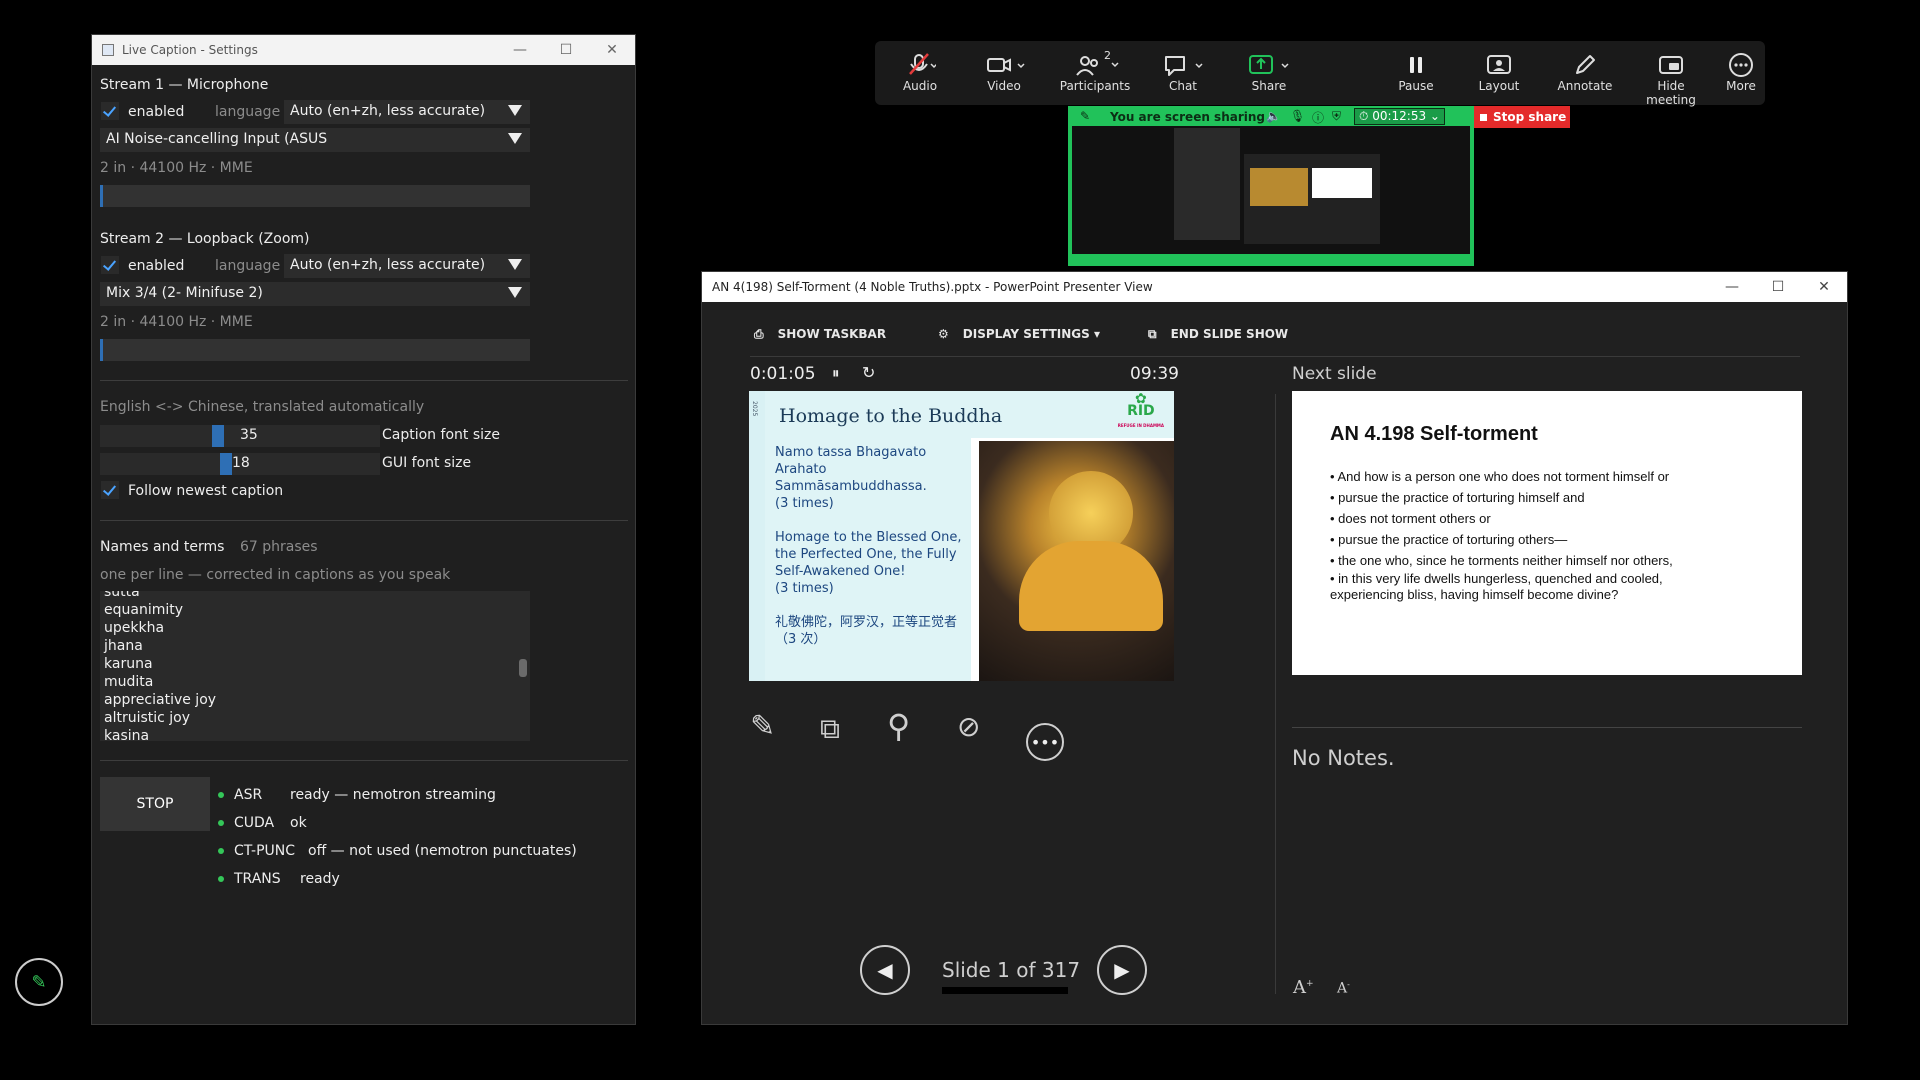  I want to click on logo: ✿ RID REFUGE IN DHAMMA, so click(1140, 409).